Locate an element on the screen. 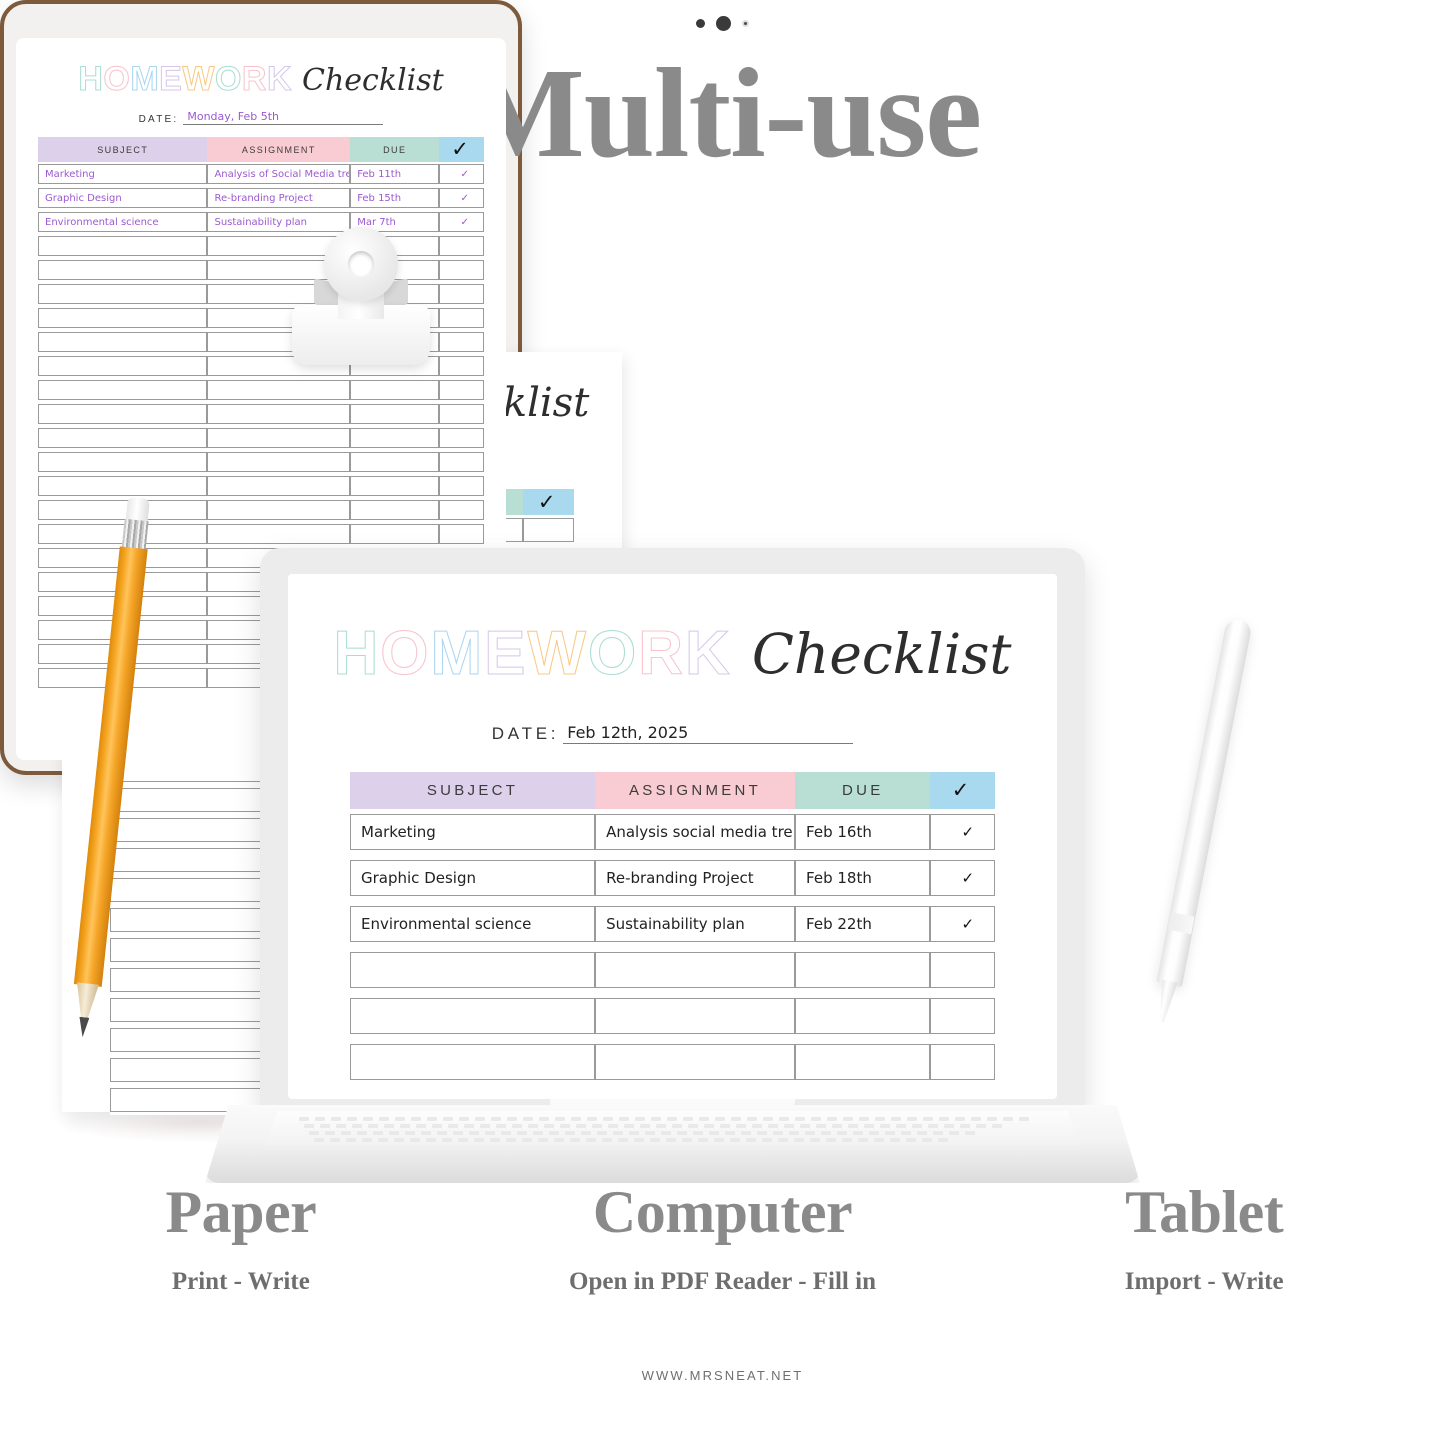  laptop-cell-assignment is located at coordinates (695, 1016).